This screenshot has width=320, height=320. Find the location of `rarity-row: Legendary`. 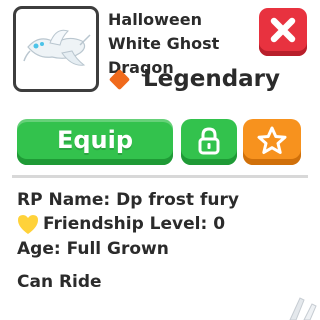

rarity-row: Legendary is located at coordinates (194, 79).